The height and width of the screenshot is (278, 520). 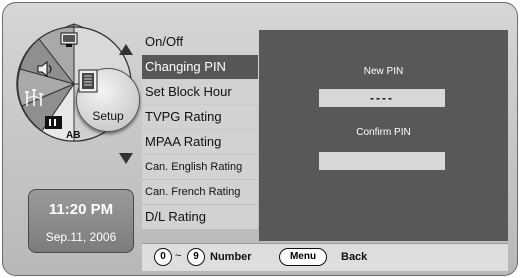 What do you see at coordinates (383, 71) in the screenshot?
I see `new-pin-label: New PIN` at bounding box center [383, 71].